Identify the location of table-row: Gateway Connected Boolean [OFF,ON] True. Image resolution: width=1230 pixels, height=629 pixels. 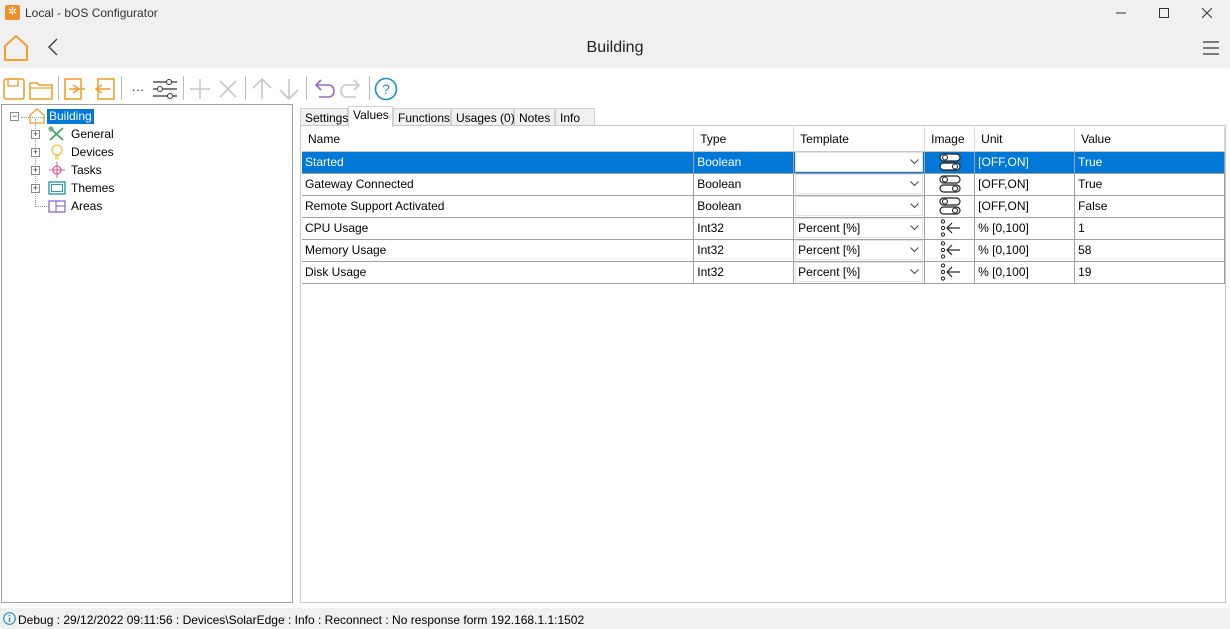
(763, 184).